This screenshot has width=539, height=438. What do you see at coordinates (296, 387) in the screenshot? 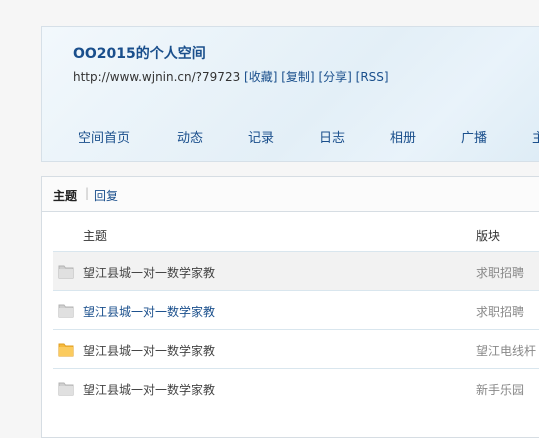
I see `table-row: 望江县城一对一数学家教 新手乐园` at bounding box center [296, 387].